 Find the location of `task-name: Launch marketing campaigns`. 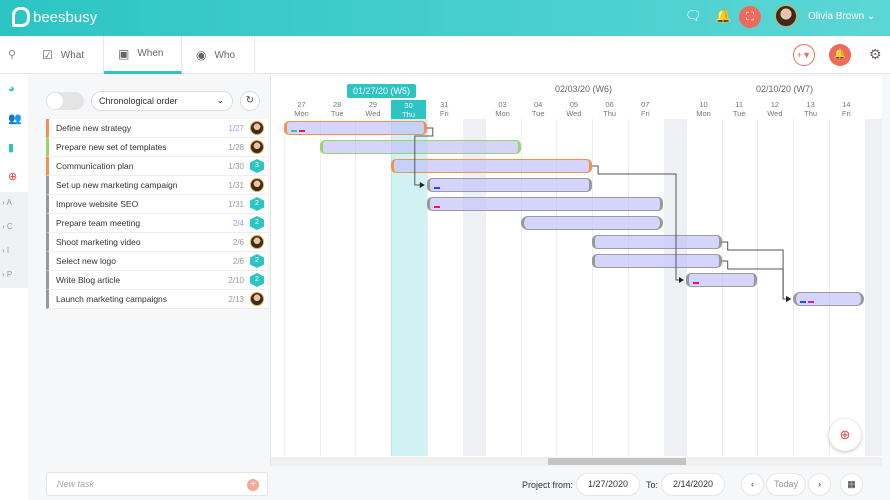

task-name: Launch marketing campaigns is located at coordinates (112, 299).